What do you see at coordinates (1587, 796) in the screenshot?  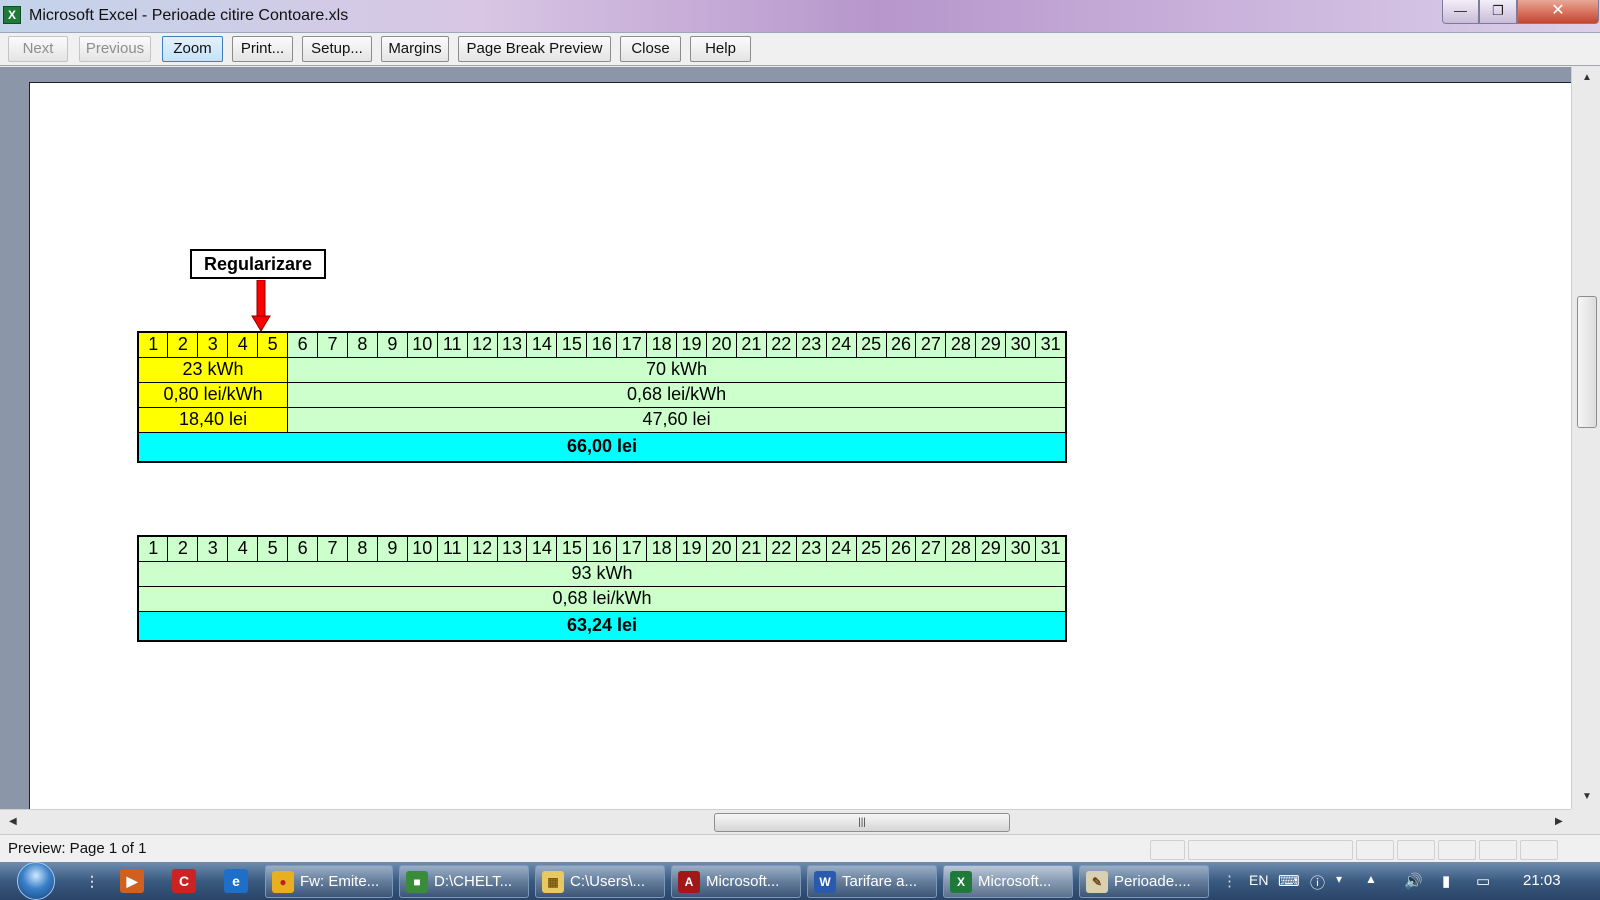 I see `scroll-down-icon: ▼` at bounding box center [1587, 796].